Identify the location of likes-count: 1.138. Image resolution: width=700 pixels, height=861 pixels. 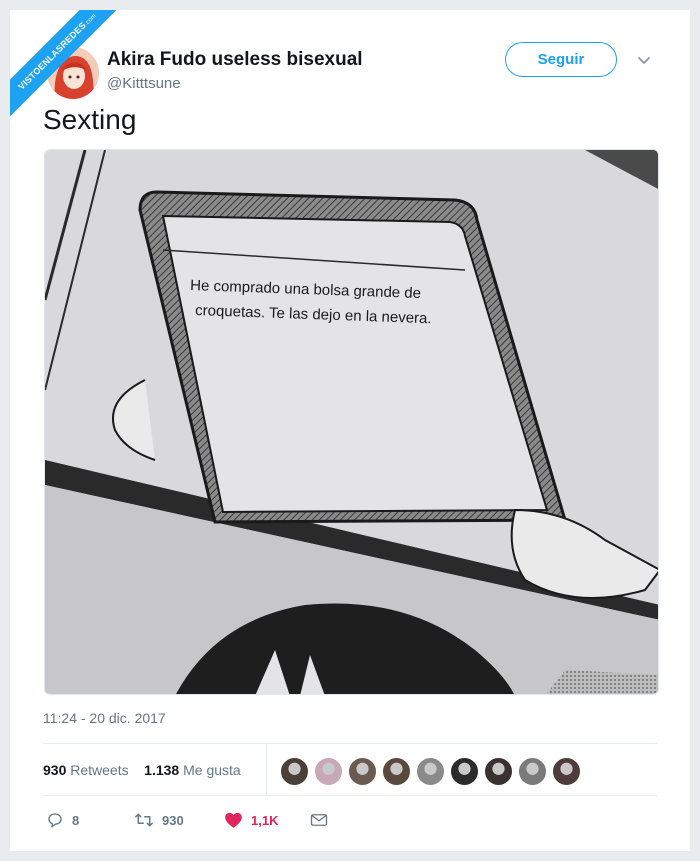
(161, 770).